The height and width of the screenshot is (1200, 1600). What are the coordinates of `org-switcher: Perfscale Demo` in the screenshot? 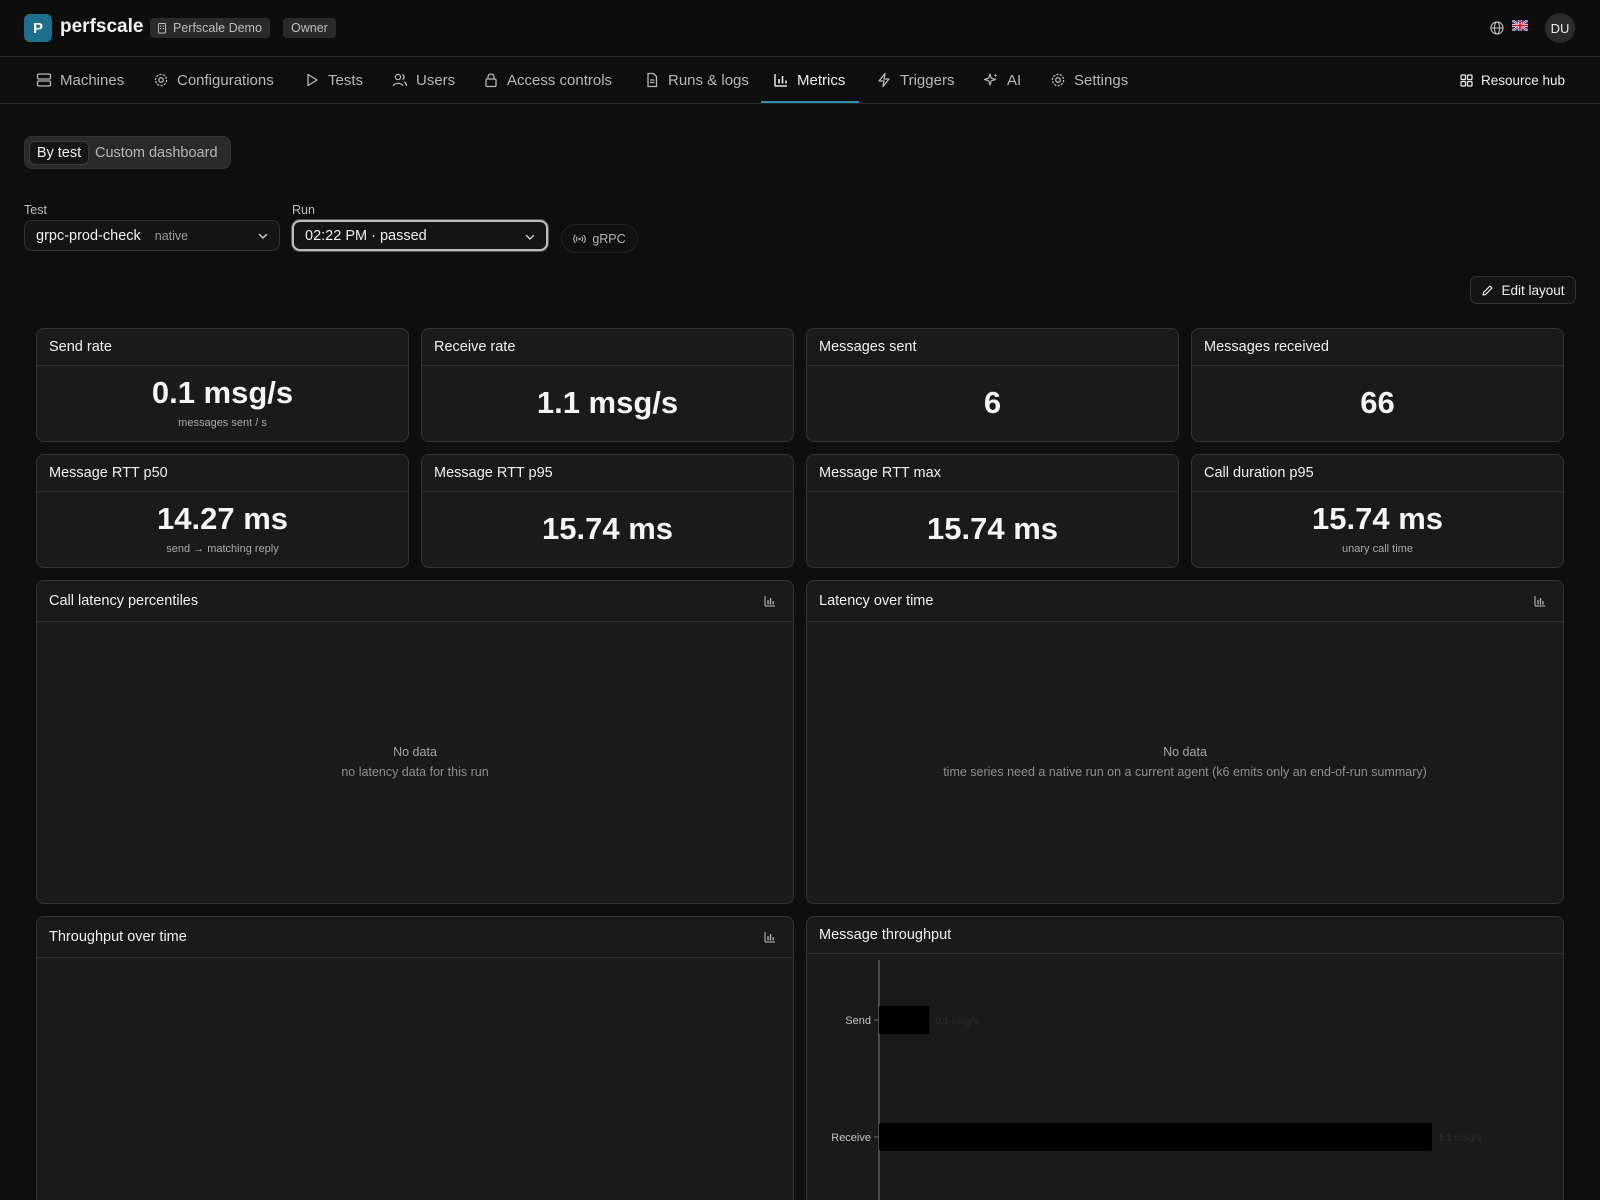 It's located at (210, 28).